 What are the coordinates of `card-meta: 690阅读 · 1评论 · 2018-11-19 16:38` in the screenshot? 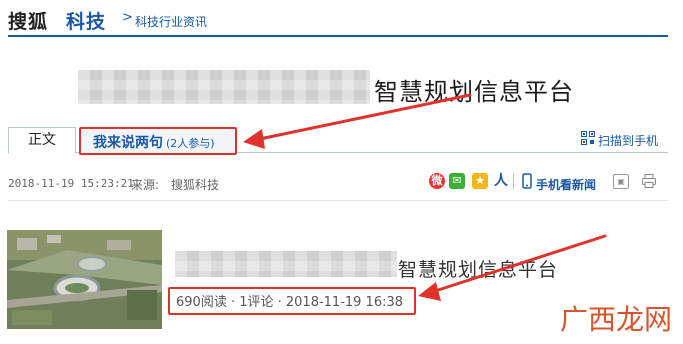 It's located at (290, 302).